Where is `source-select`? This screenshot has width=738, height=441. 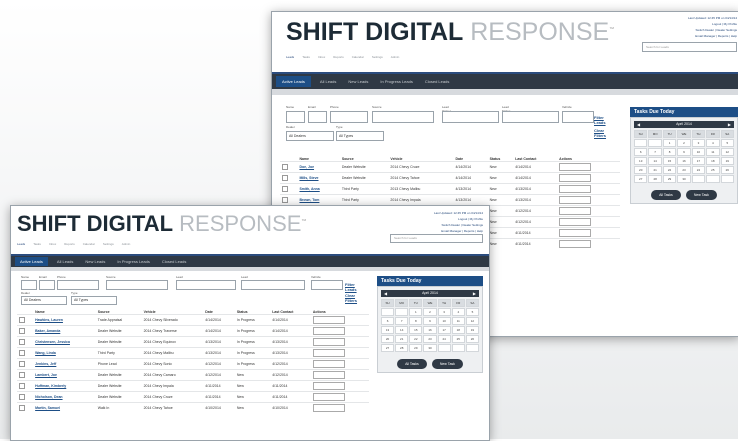 source-select is located at coordinates (137, 285).